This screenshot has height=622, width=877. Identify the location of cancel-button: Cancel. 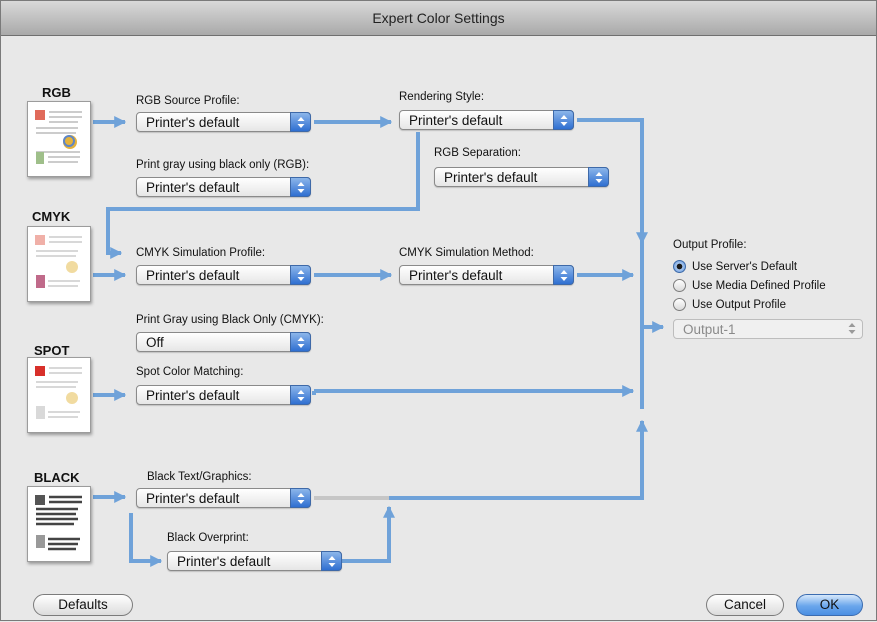
(745, 605).